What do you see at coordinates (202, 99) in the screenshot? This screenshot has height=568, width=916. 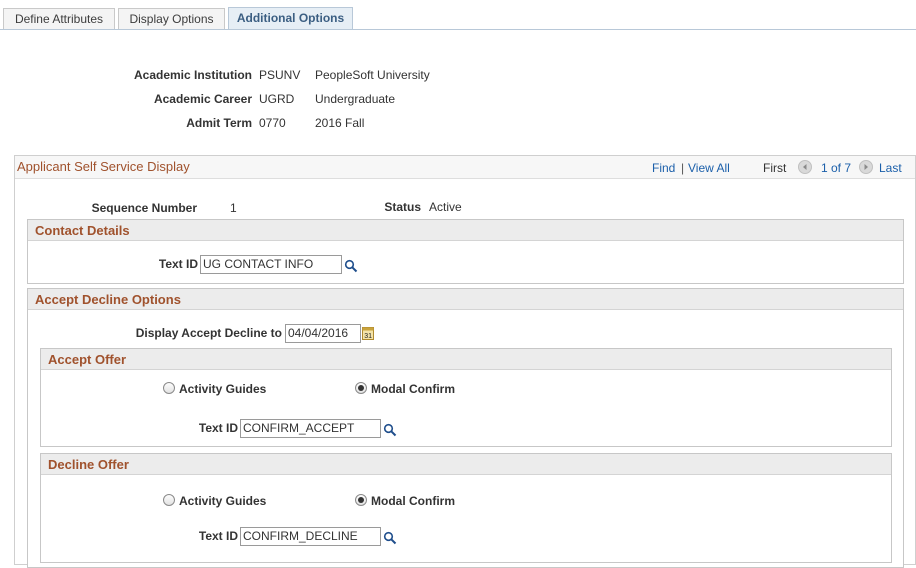 I see `career-label: Academic Career` at bounding box center [202, 99].